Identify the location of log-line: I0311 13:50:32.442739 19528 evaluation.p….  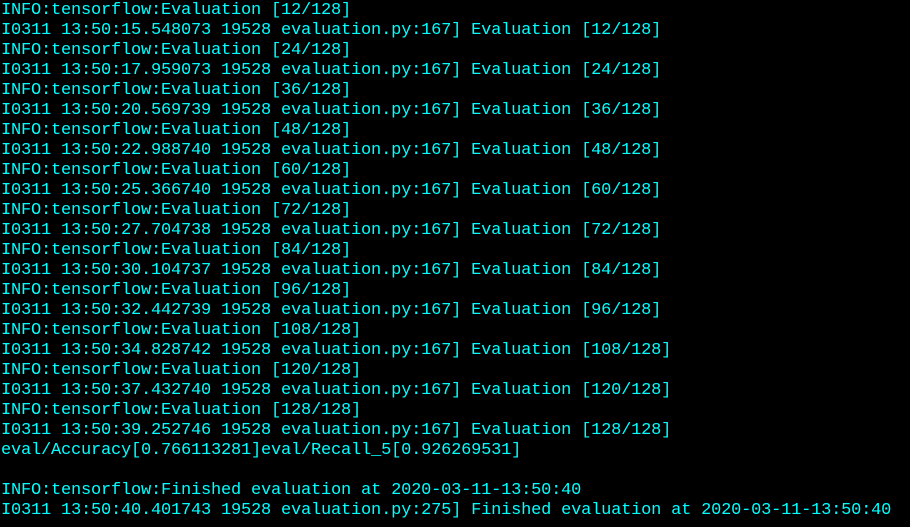
(331, 310).